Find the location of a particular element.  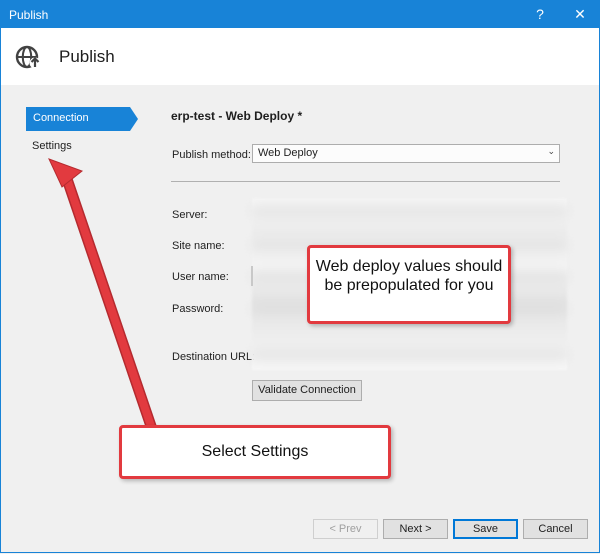

chevron-down-icon: ⌄ is located at coordinates (551, 151).